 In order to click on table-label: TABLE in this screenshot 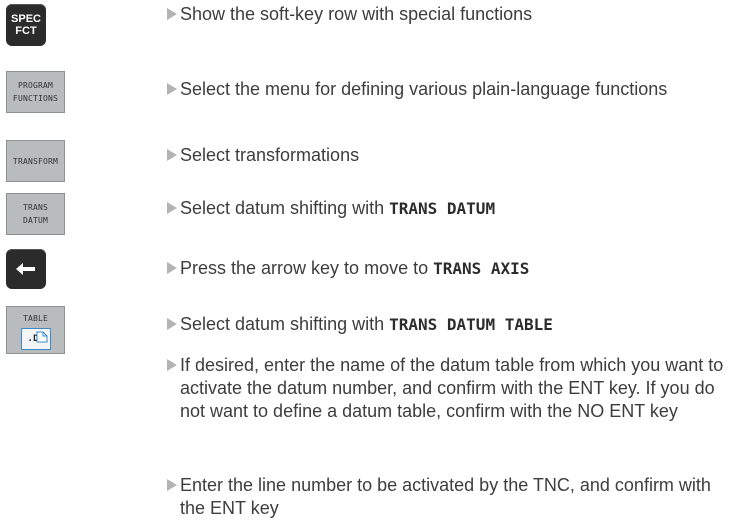, I will do `click(35, 318)`.